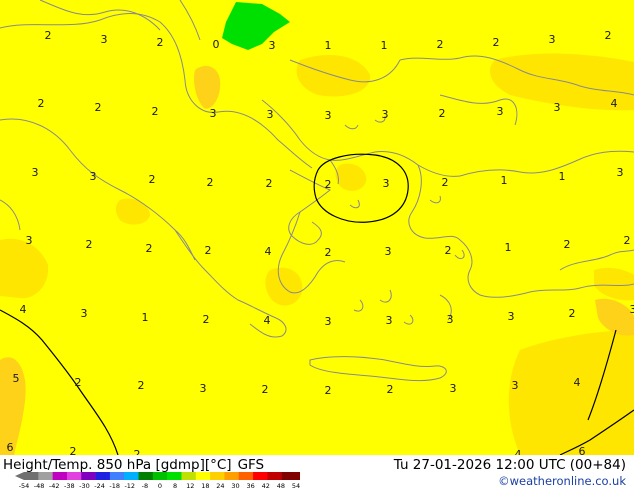  What do you see at coordinates (250, 486) in the screenshot?
I see `colorbar-tick-label: 36` at bounding box center [250, 486].